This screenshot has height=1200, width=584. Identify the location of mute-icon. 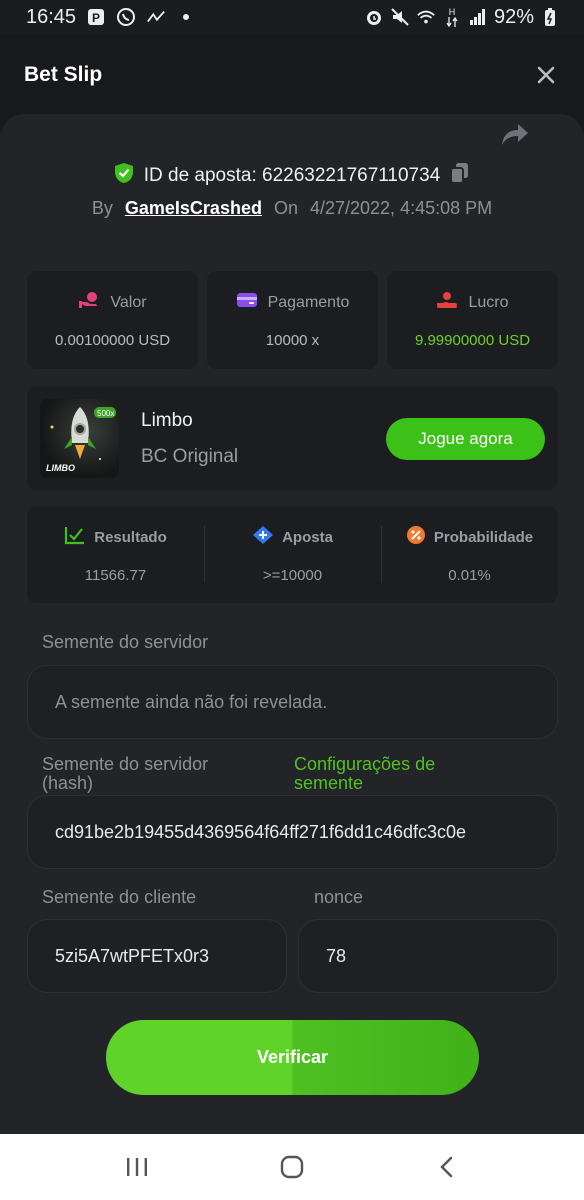
(400, 17).